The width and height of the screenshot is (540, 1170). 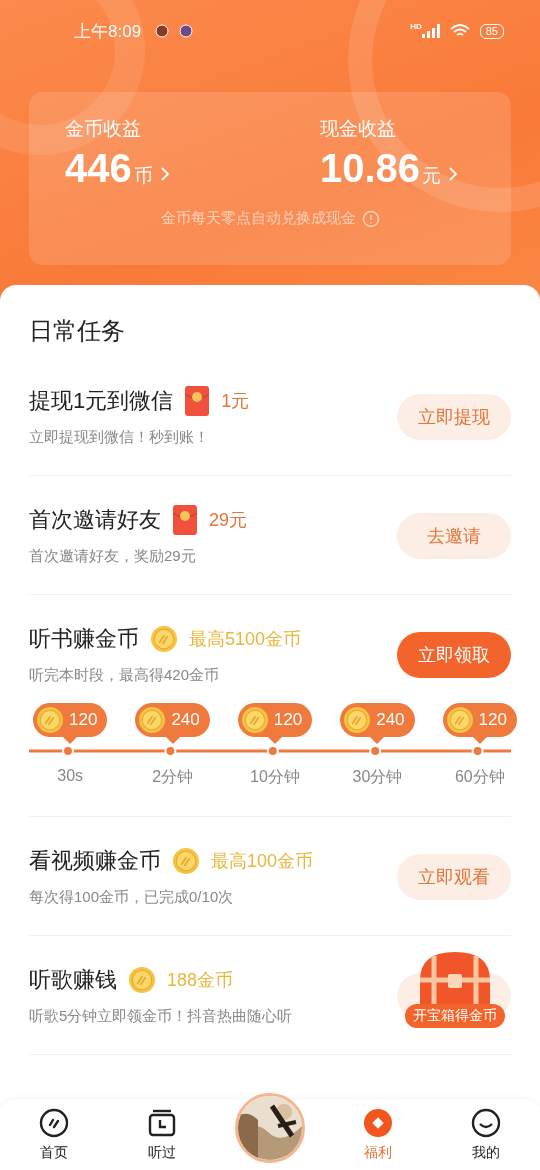 I want to click on info-icon, so click(x=370, y=218).